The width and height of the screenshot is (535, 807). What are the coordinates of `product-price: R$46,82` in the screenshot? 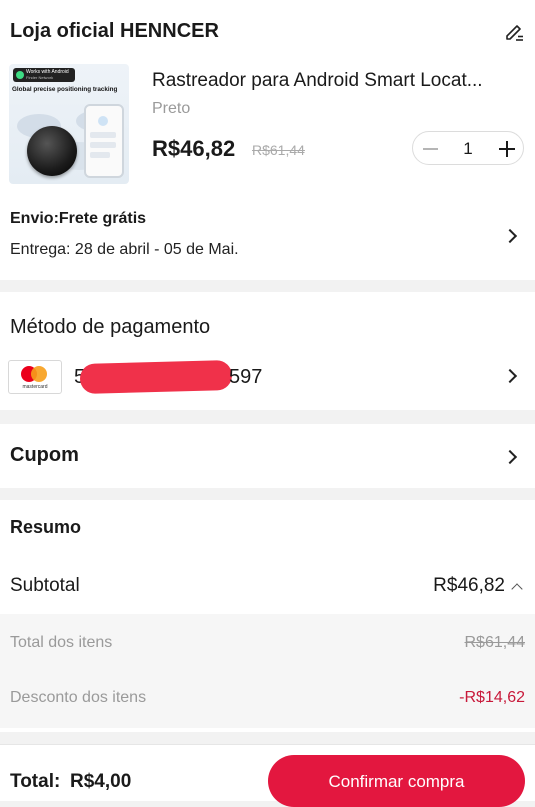 It's located at (194, 148).